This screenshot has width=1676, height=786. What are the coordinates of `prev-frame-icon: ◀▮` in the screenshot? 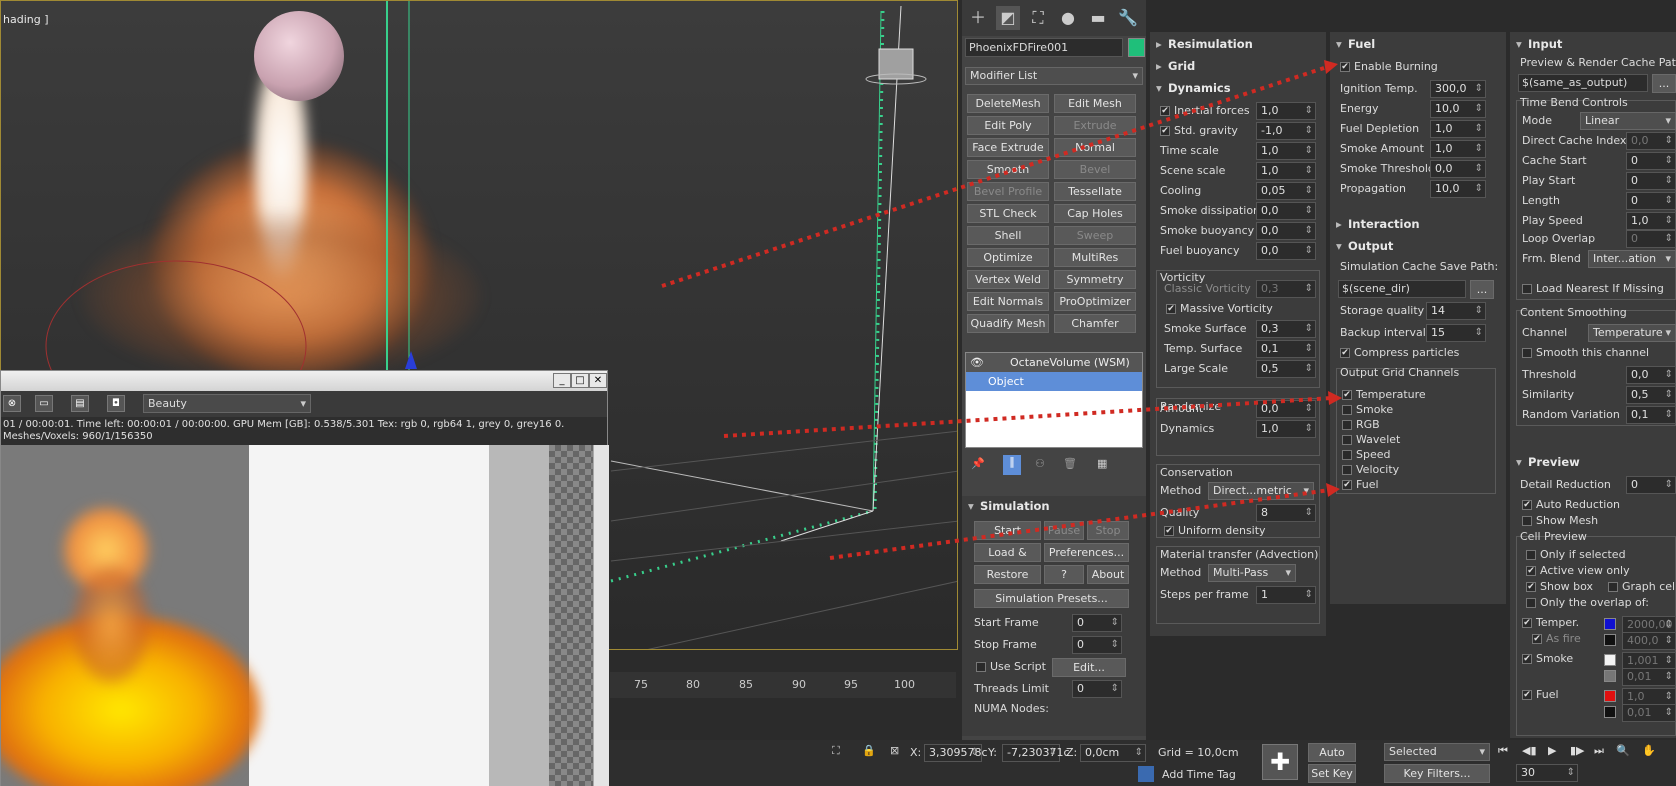 It's located at (1529, 750).